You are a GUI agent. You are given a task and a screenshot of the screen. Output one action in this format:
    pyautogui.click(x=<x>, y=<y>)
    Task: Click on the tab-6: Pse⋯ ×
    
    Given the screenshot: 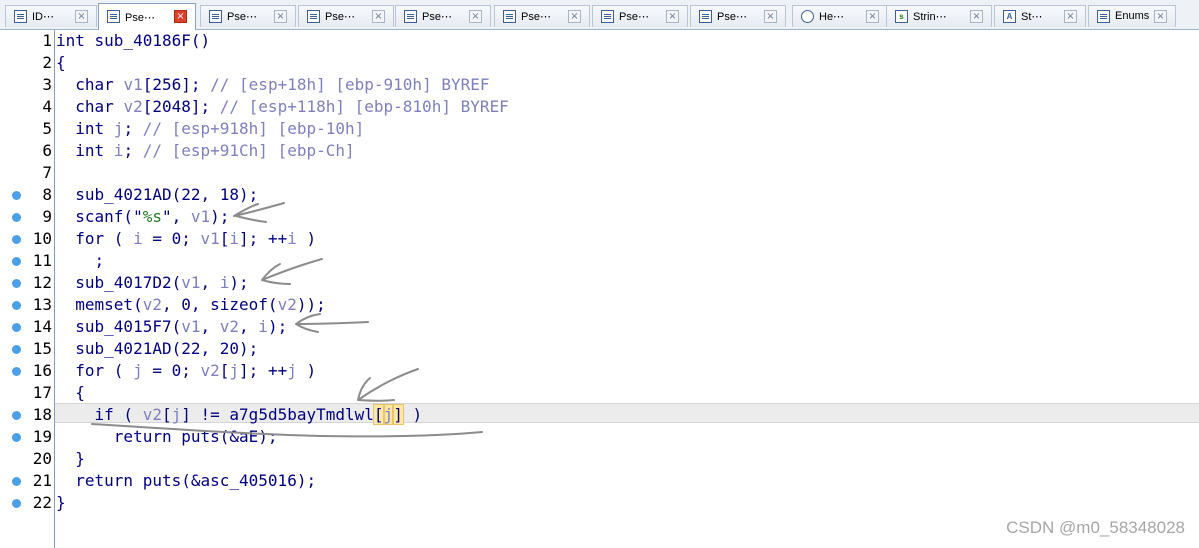 What is the action you would take?
    pyautogui.click(x=542, y=16)
    